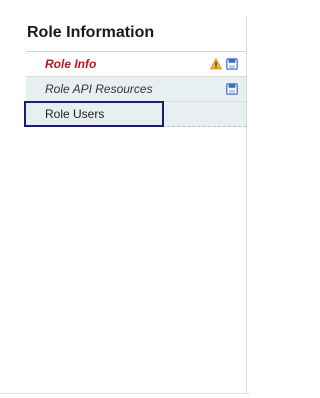  I want to click on nav-item-role-api-resources: Role API Resources, so click(136, 89).